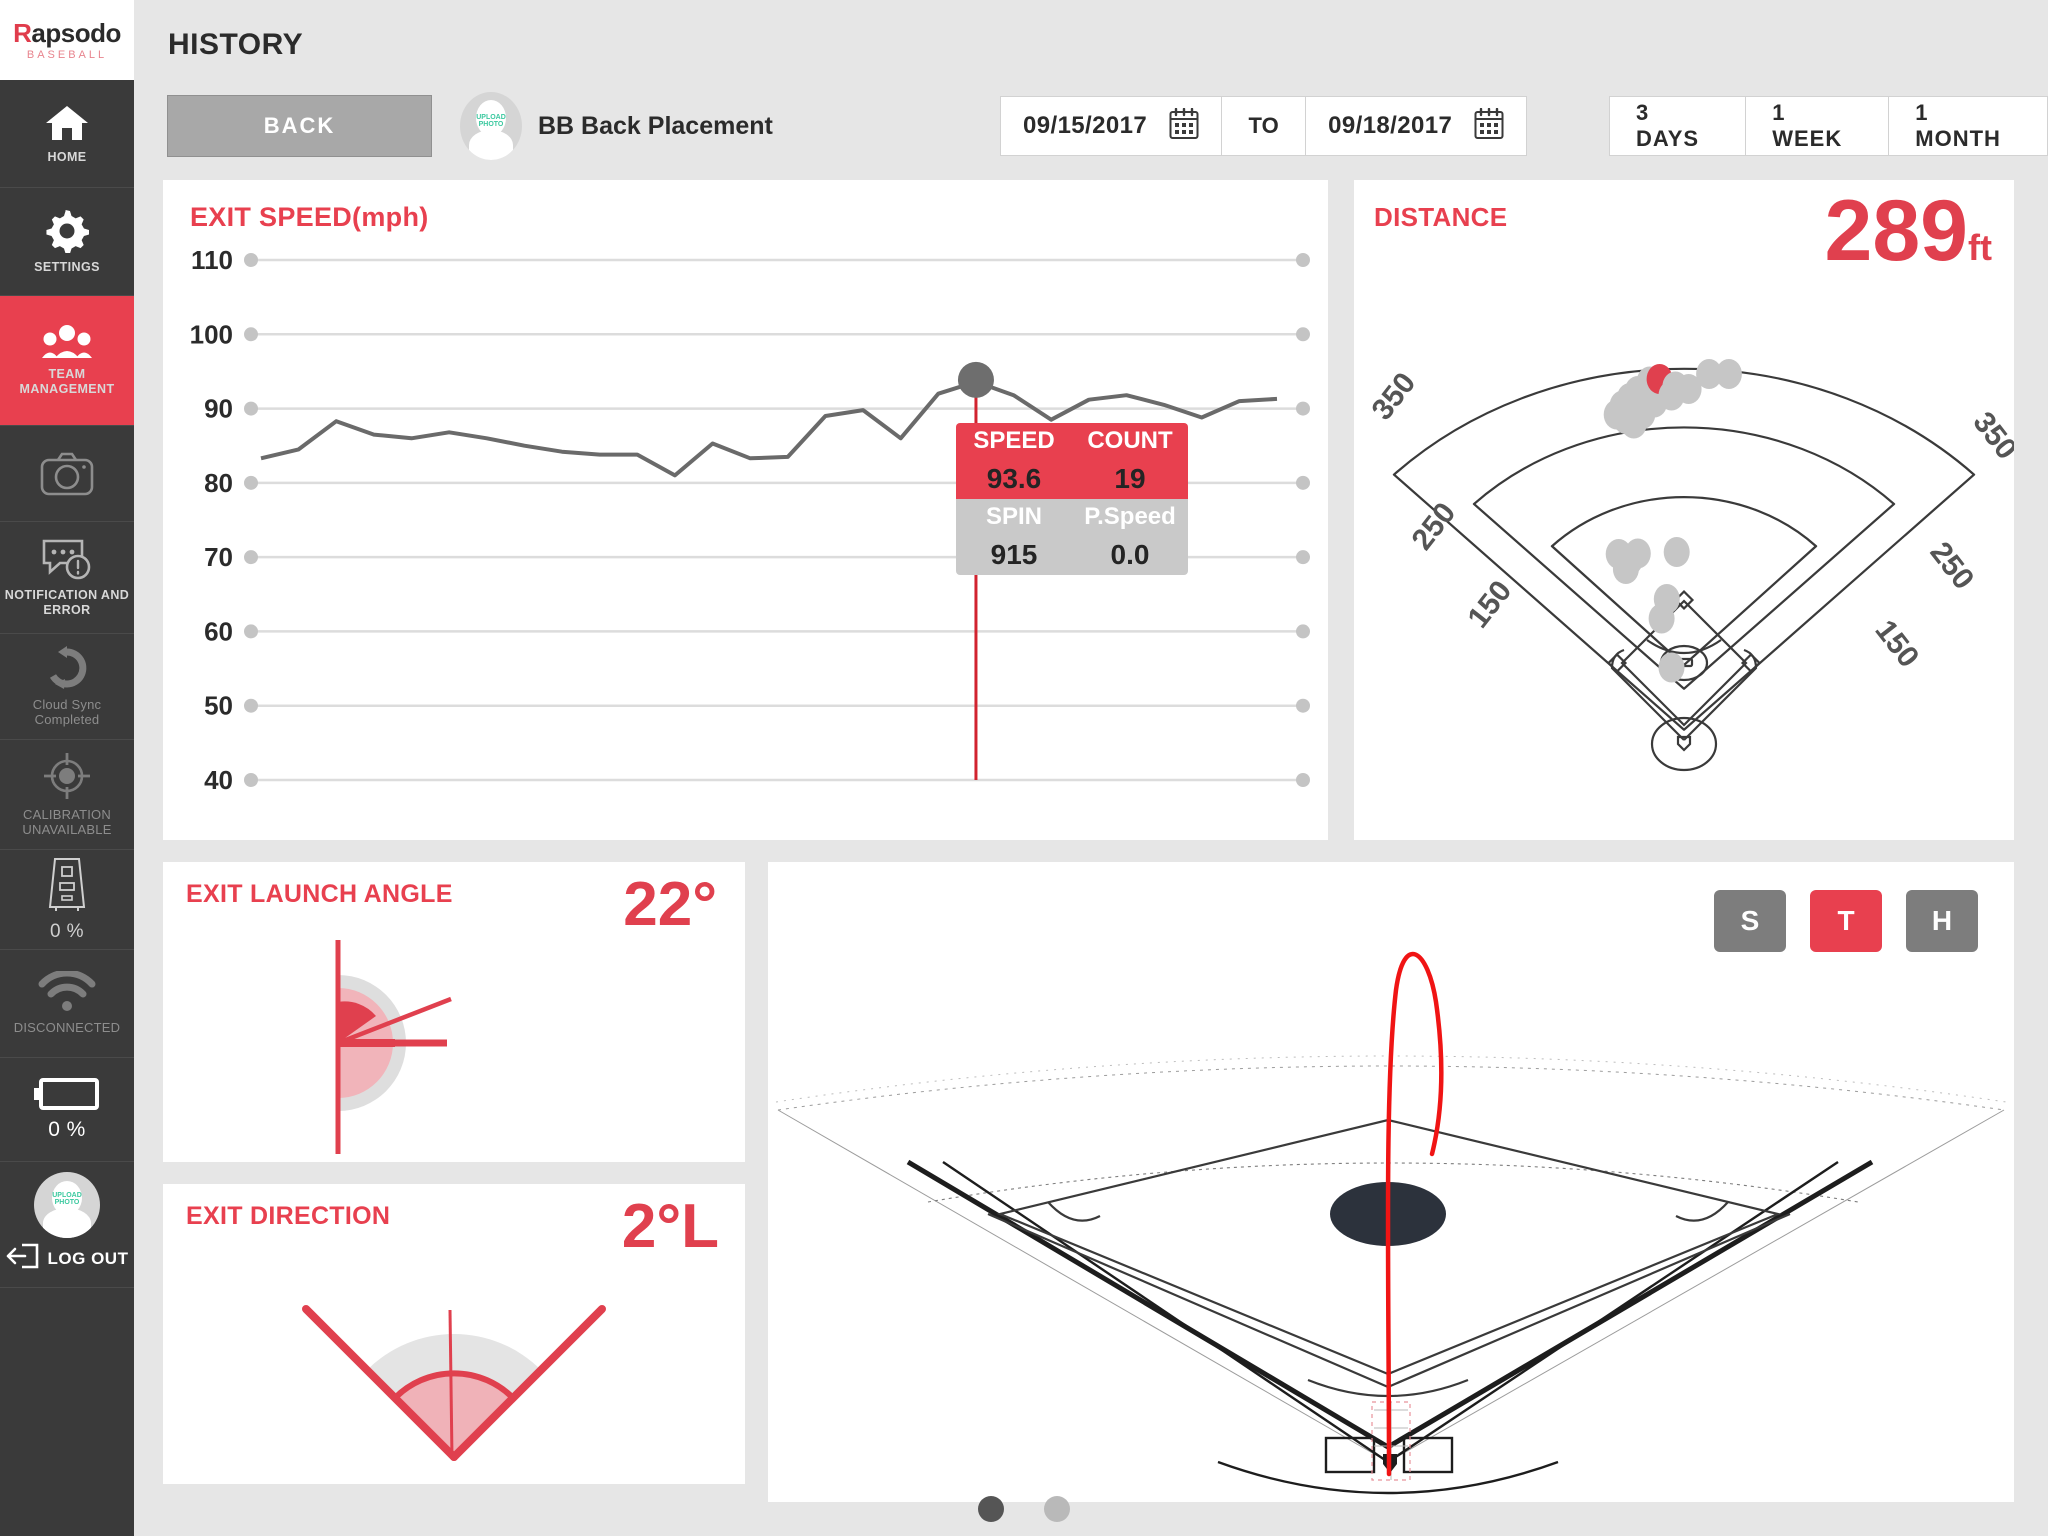 The height and width of the screenshot is (1536, 2048). Describe the element at coordinates (67, 711) in the screenshot. I see `sidebar-item-label: Cloud Sync Completed` at that location.